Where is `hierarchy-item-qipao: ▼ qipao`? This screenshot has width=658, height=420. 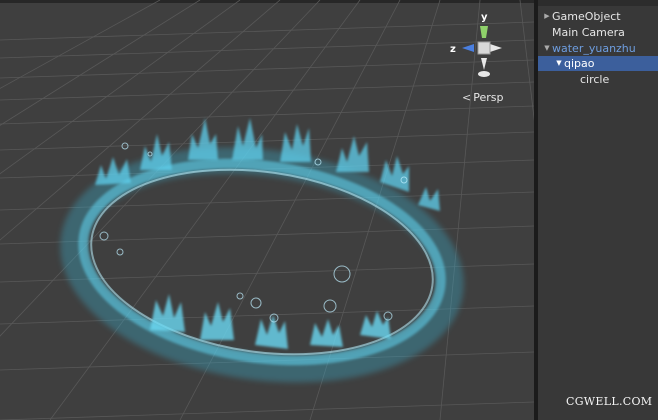
hierarchy-item-qipao: ▼ qipao is located at coordinates (598, 63).